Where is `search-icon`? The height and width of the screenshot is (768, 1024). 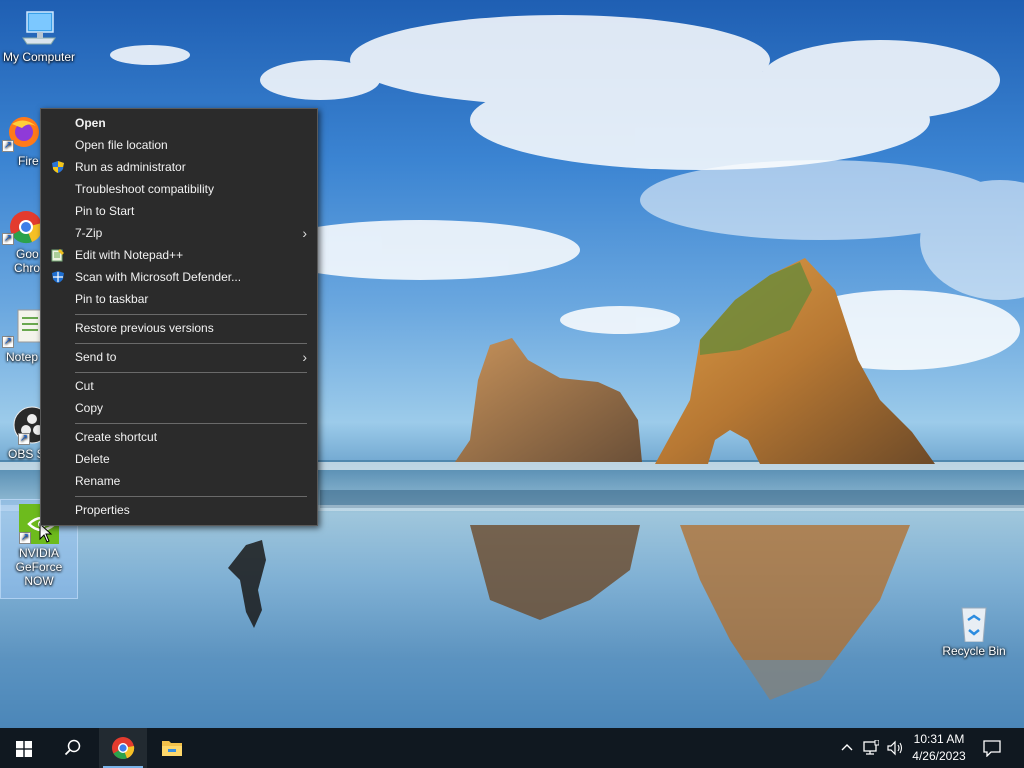
search-icon is located at coordinates (72, 747).